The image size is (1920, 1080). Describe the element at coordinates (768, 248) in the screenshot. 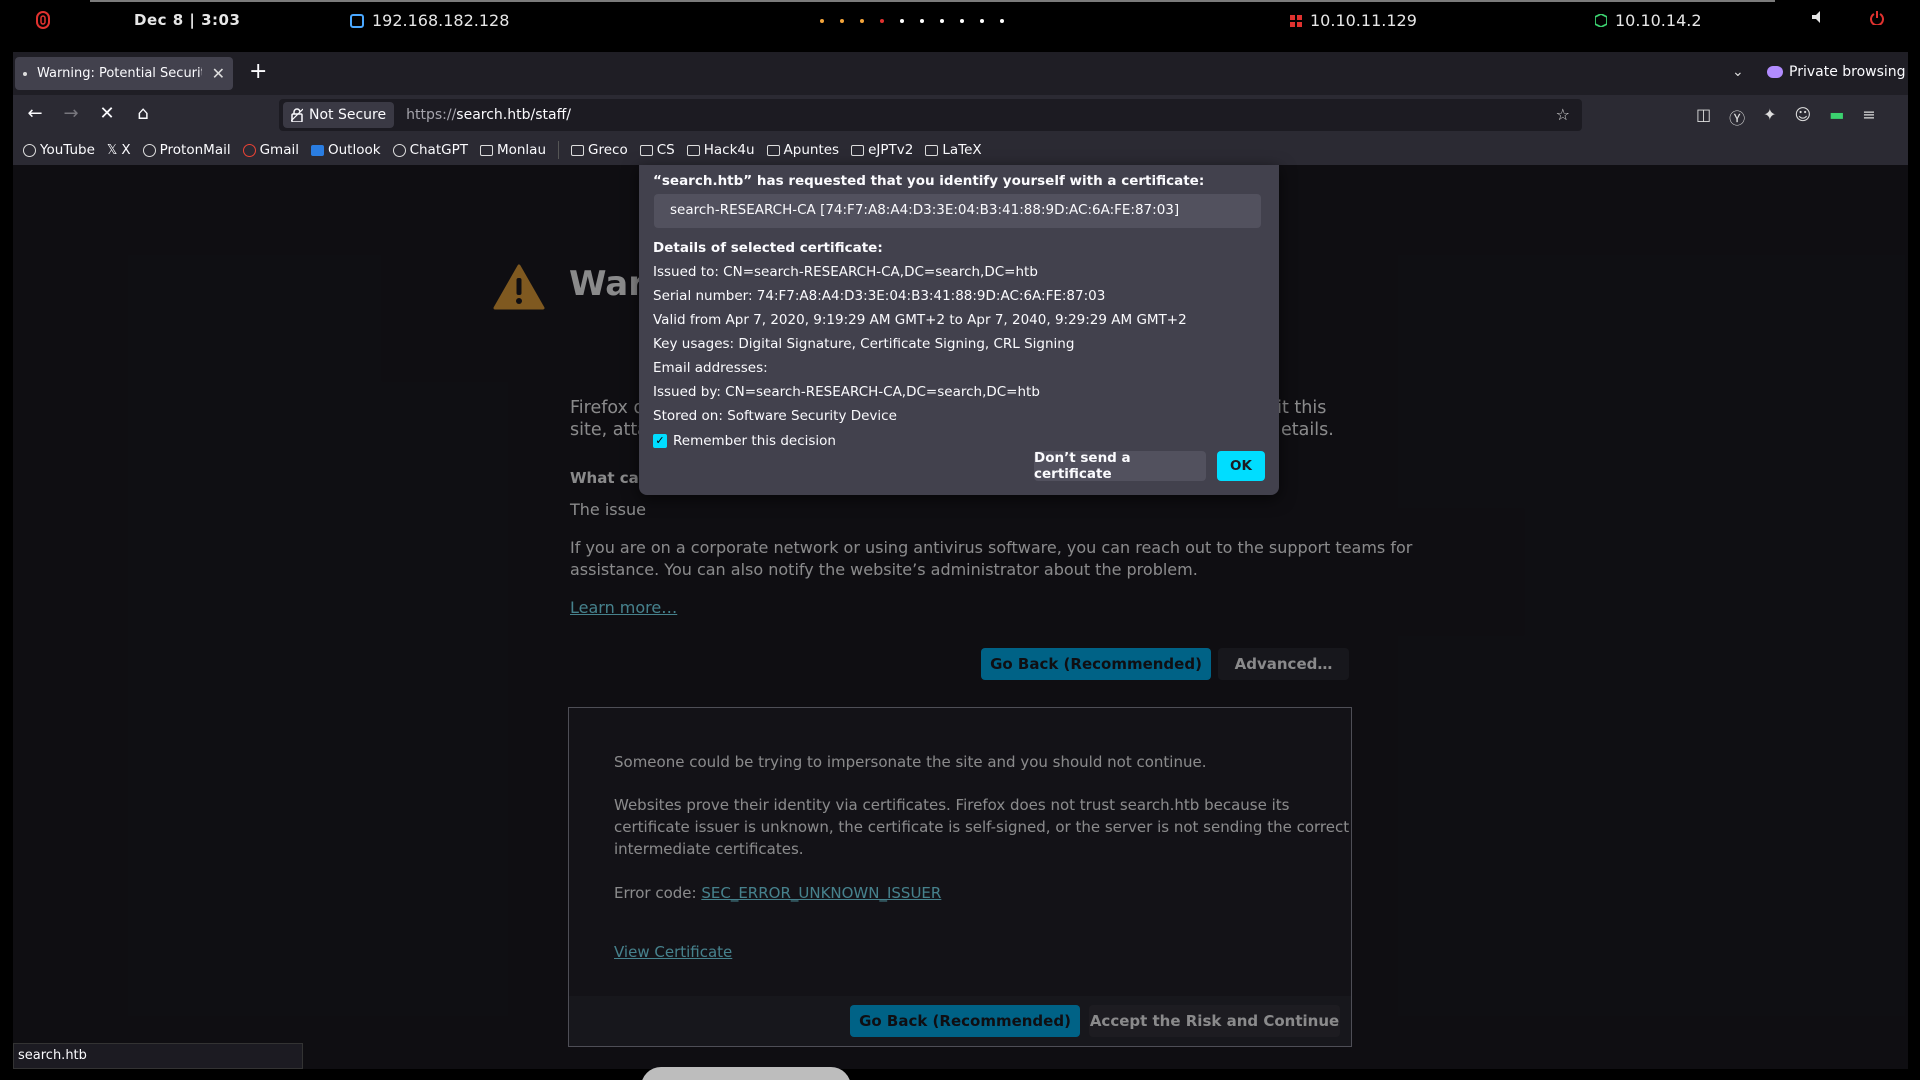

I see `certificate-details-heading: Details of selected certificate:` at that location.